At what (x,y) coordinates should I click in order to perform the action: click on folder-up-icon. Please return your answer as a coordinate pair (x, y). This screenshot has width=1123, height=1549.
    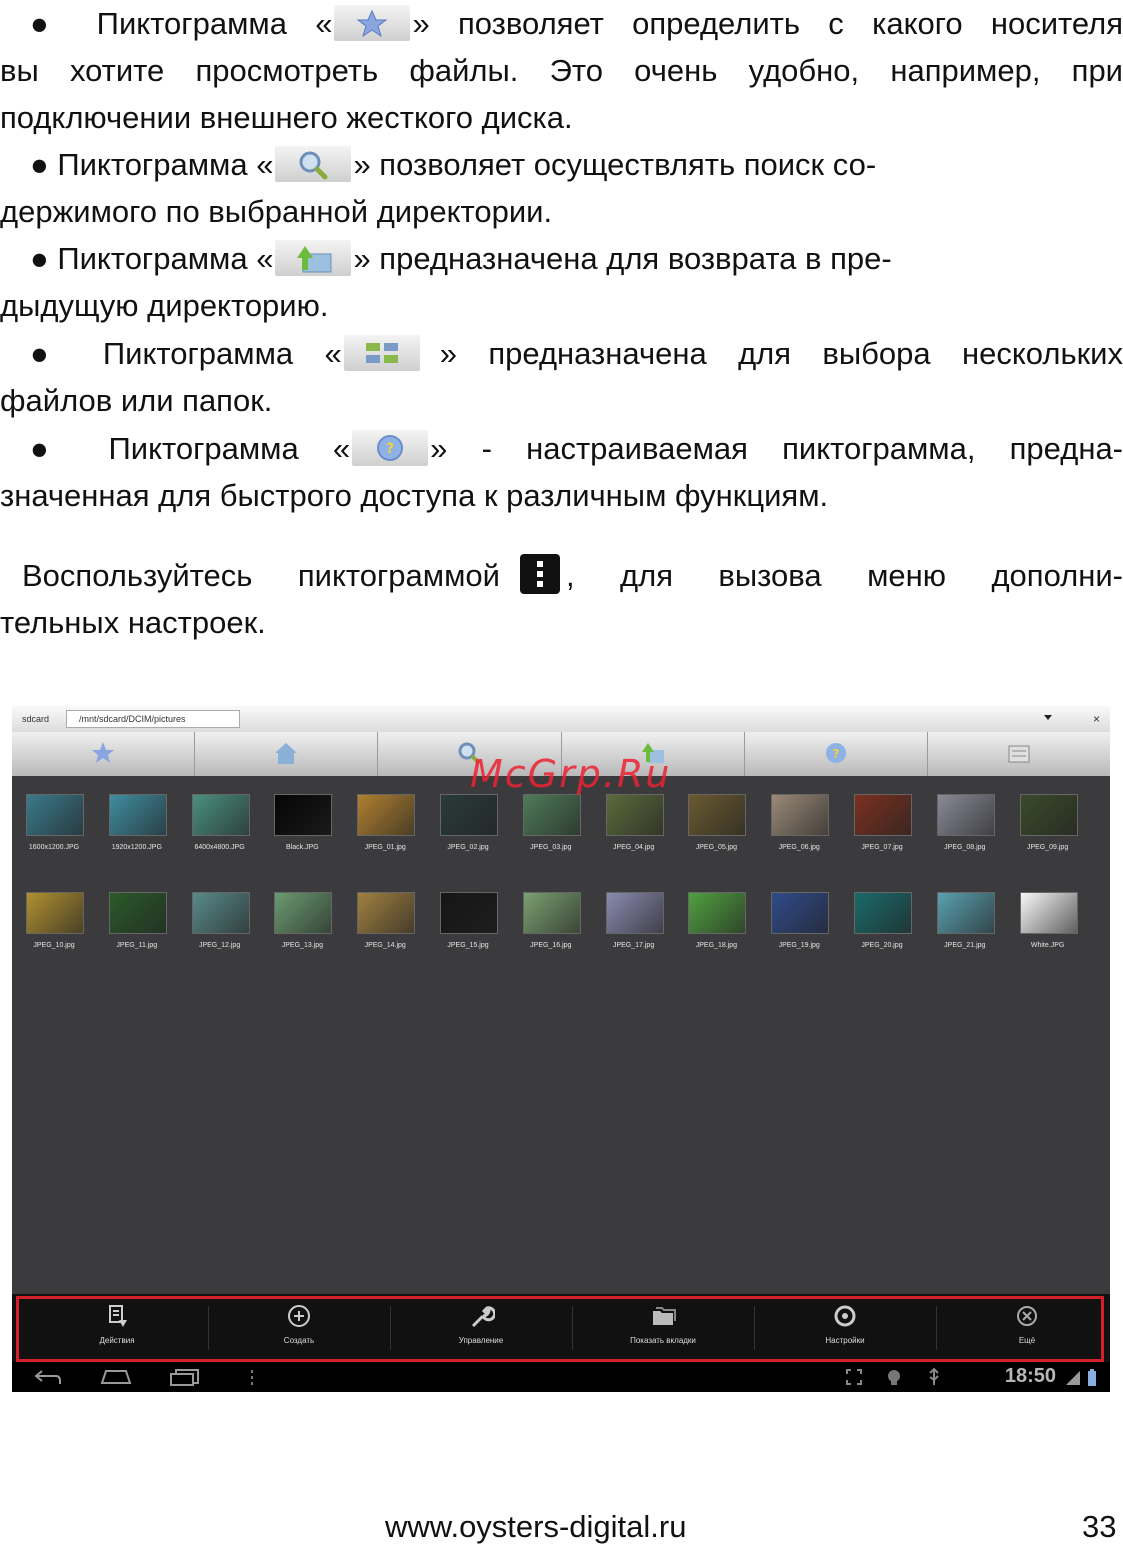
    Looking at the image, I should click on (313, 257).